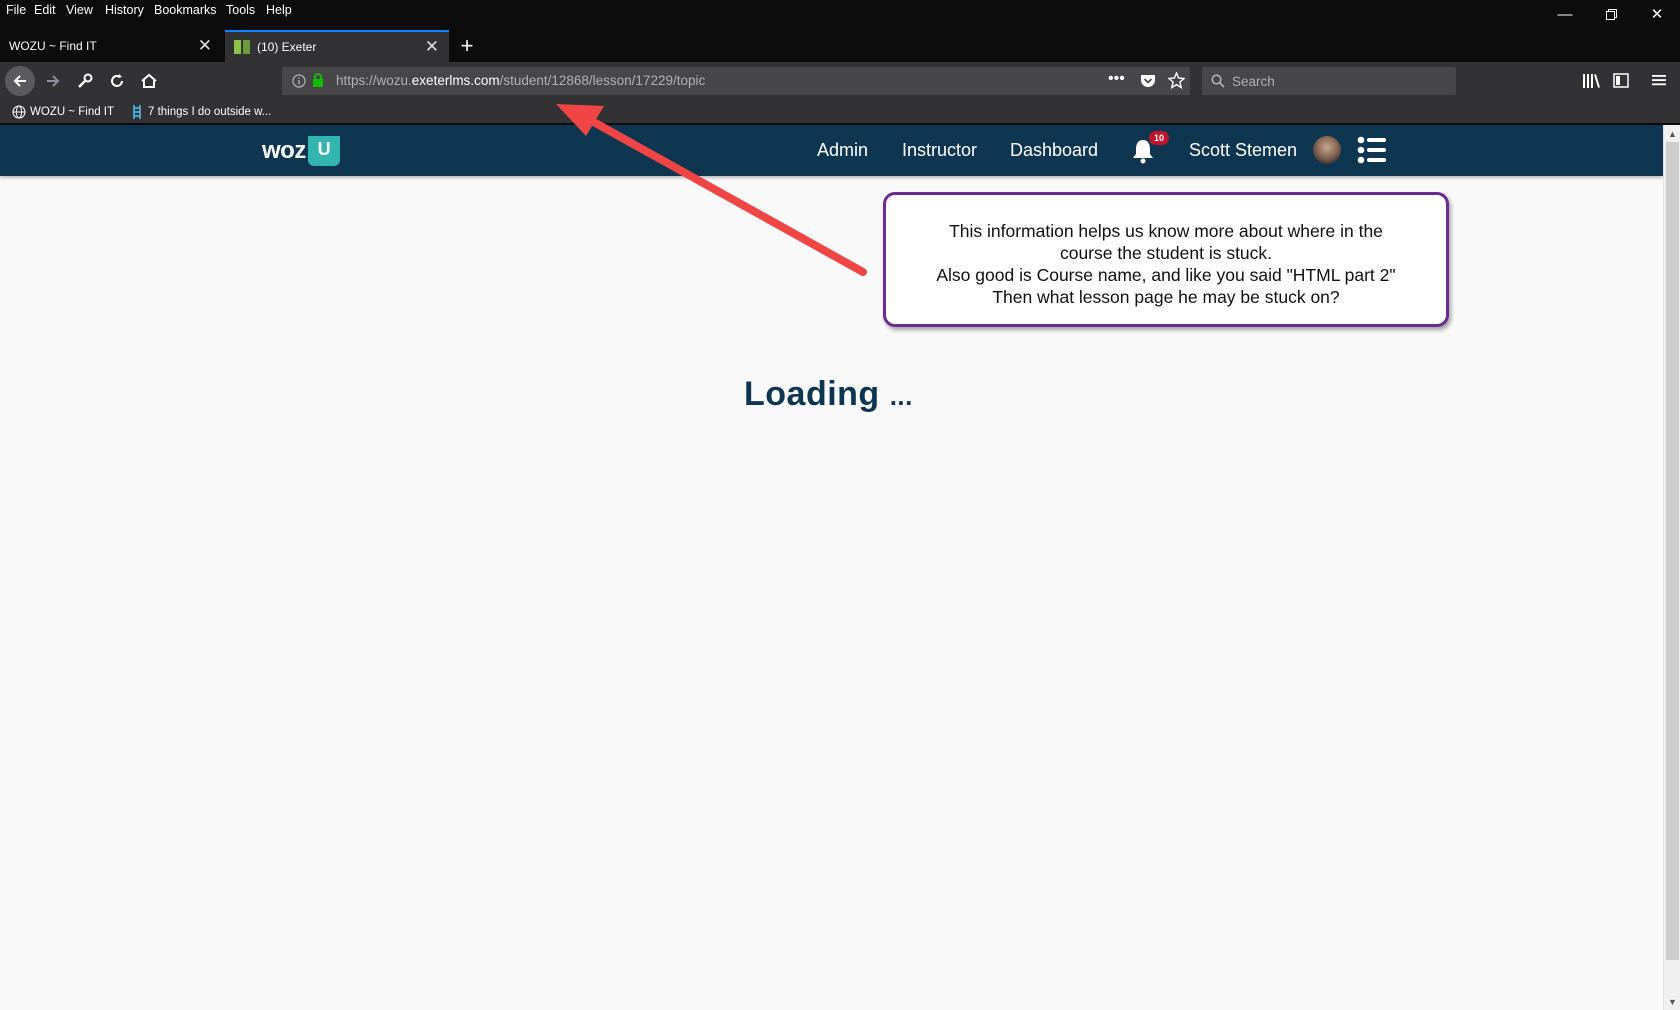  I want to click on notification-count-badge: 10, so click(1159, 138).